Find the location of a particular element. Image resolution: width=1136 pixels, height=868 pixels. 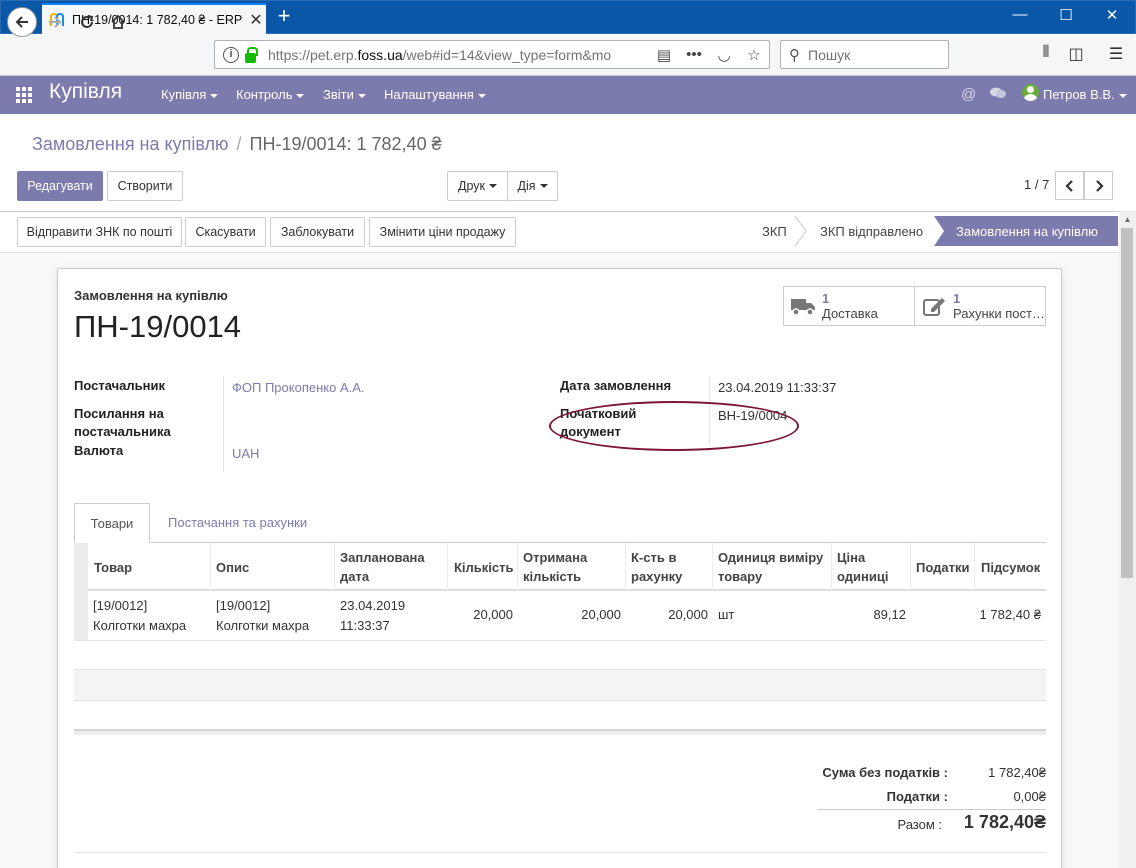

minimize-icon: — is located at coordinates (1020, 14).